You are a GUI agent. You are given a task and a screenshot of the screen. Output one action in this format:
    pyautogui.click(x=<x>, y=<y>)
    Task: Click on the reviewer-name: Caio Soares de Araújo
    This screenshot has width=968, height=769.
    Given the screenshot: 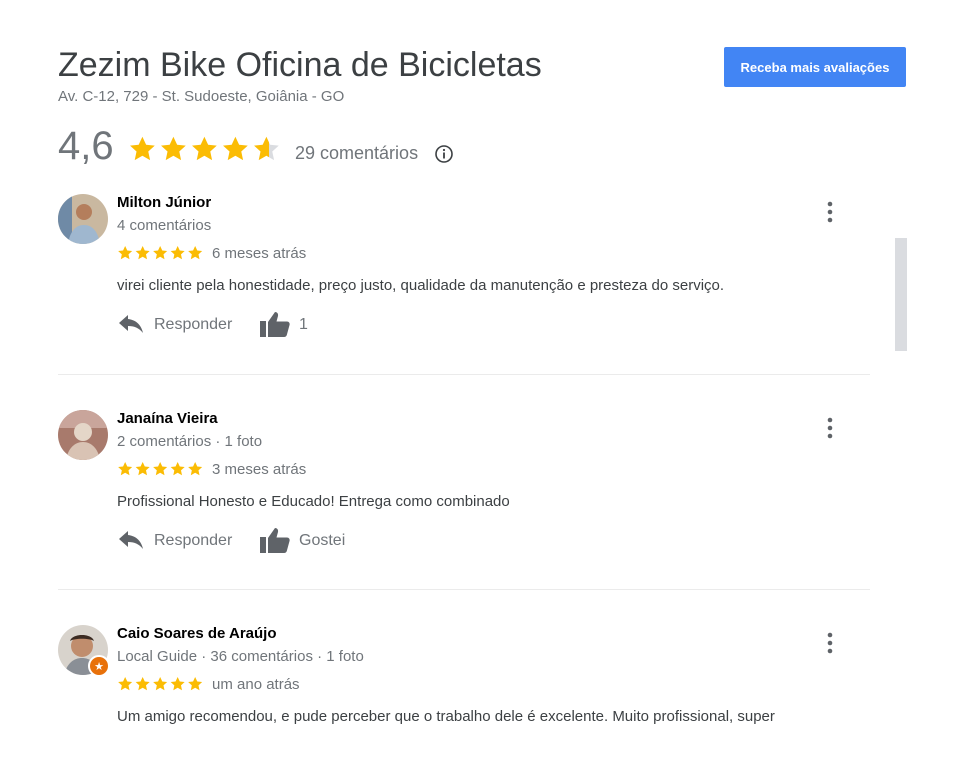 What is the action you would take?
    pyautogui.click(x=197, y=633)
    